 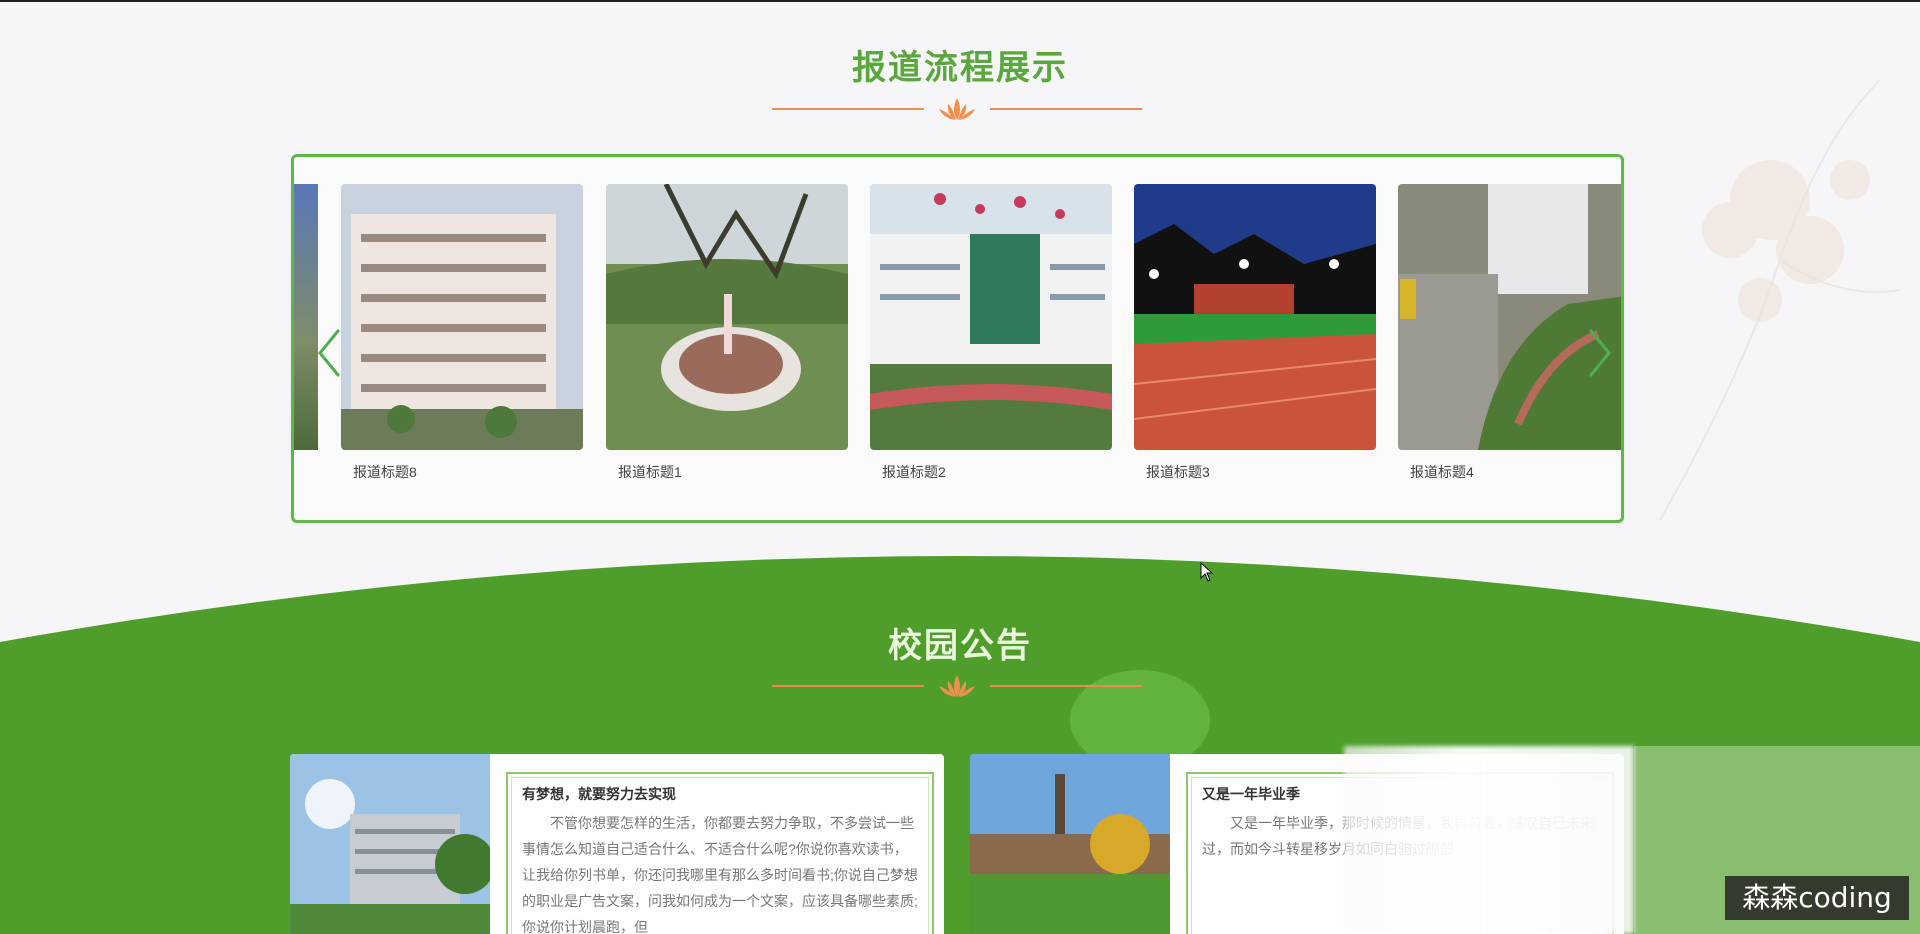 I want to click on carousel-caption: 报道标题2, so click(x=914, y=472).